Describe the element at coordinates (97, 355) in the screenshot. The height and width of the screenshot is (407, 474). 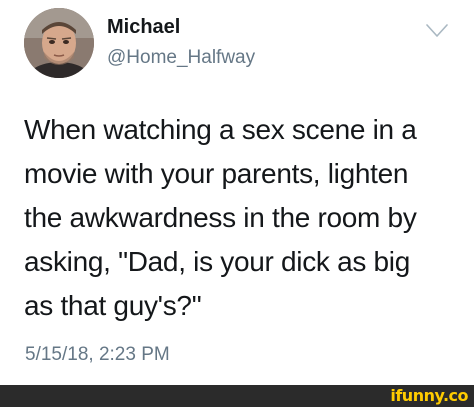
I see `tweet-timestamp: 5/15/18, 2:23 PM` at that location.